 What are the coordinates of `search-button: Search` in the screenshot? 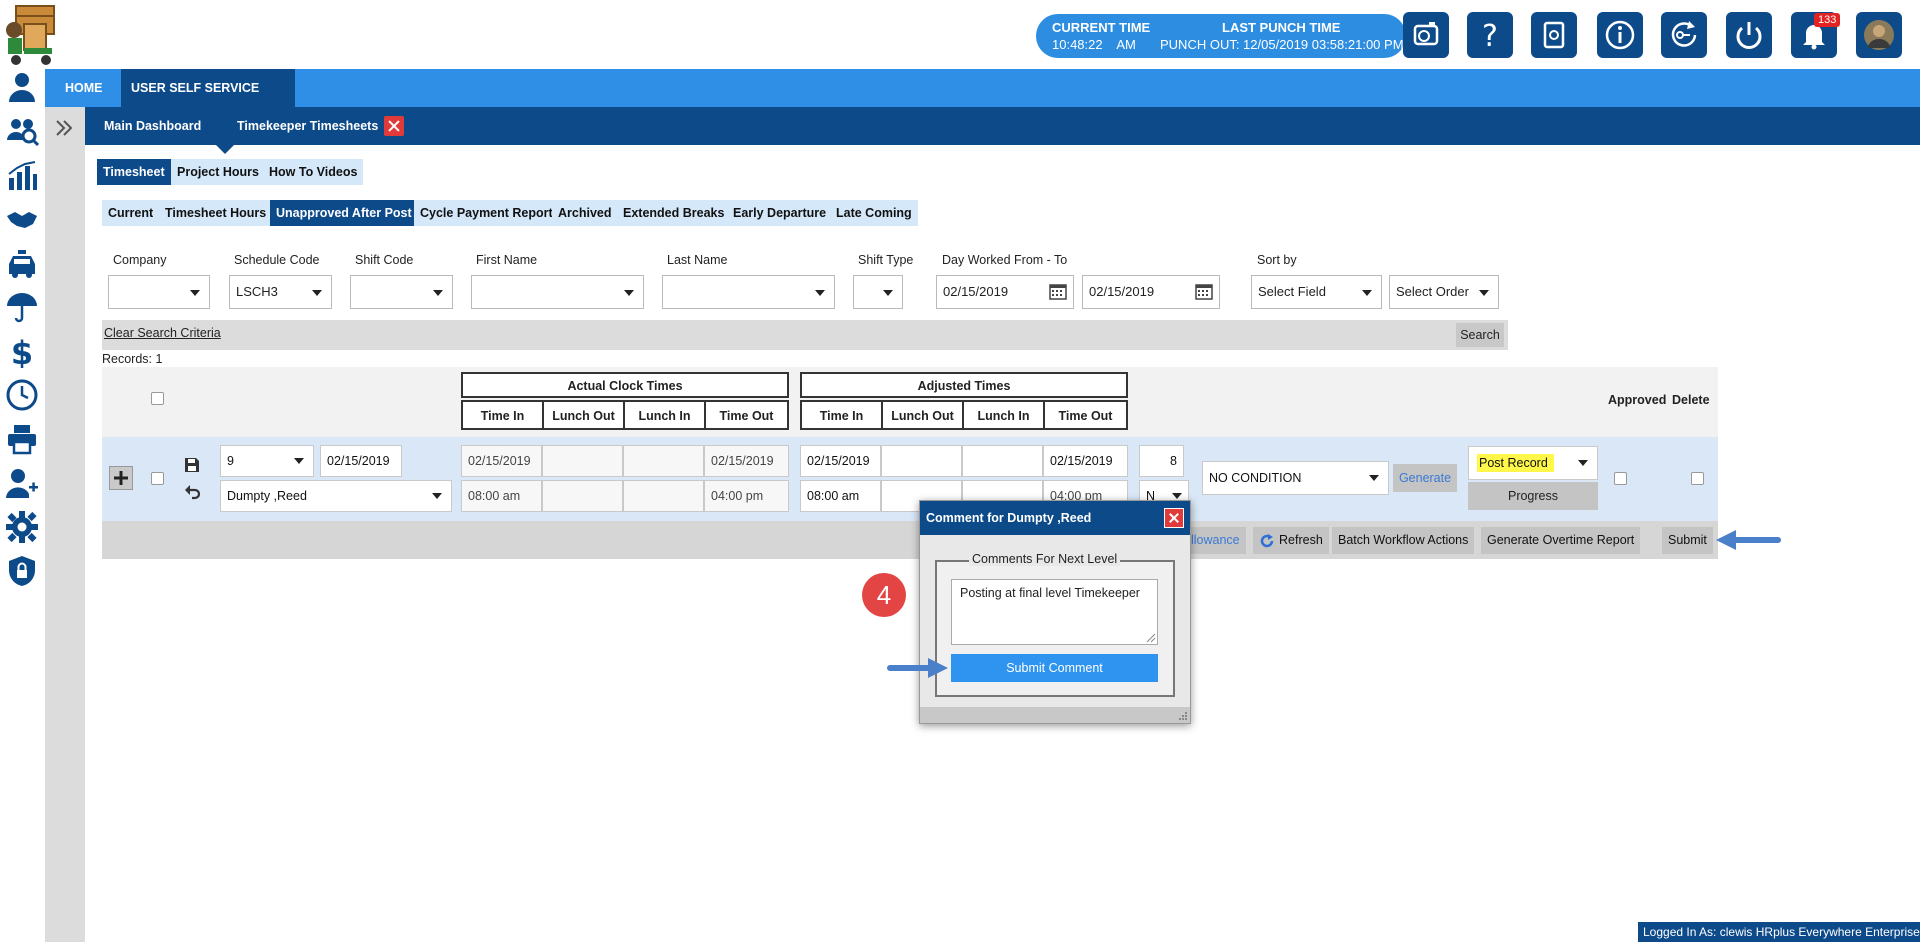 It's located at (1480, 335).